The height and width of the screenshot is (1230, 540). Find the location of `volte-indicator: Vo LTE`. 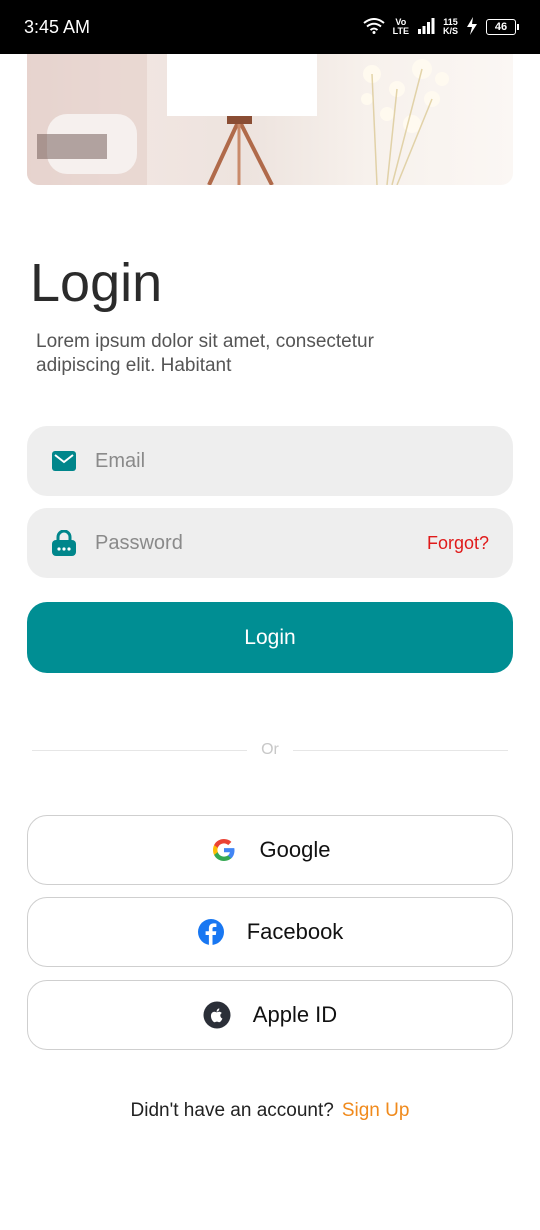

volte-indicator: Vo LTE is located at coordinates (400, 26).